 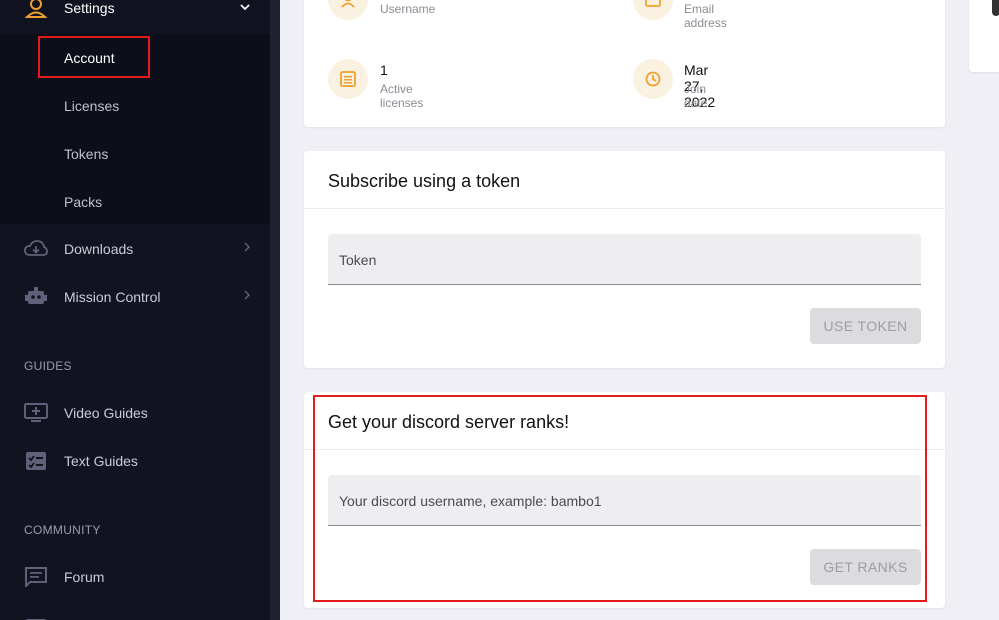 I want to click on monitor-add-icon, so click(x=36, y=413).